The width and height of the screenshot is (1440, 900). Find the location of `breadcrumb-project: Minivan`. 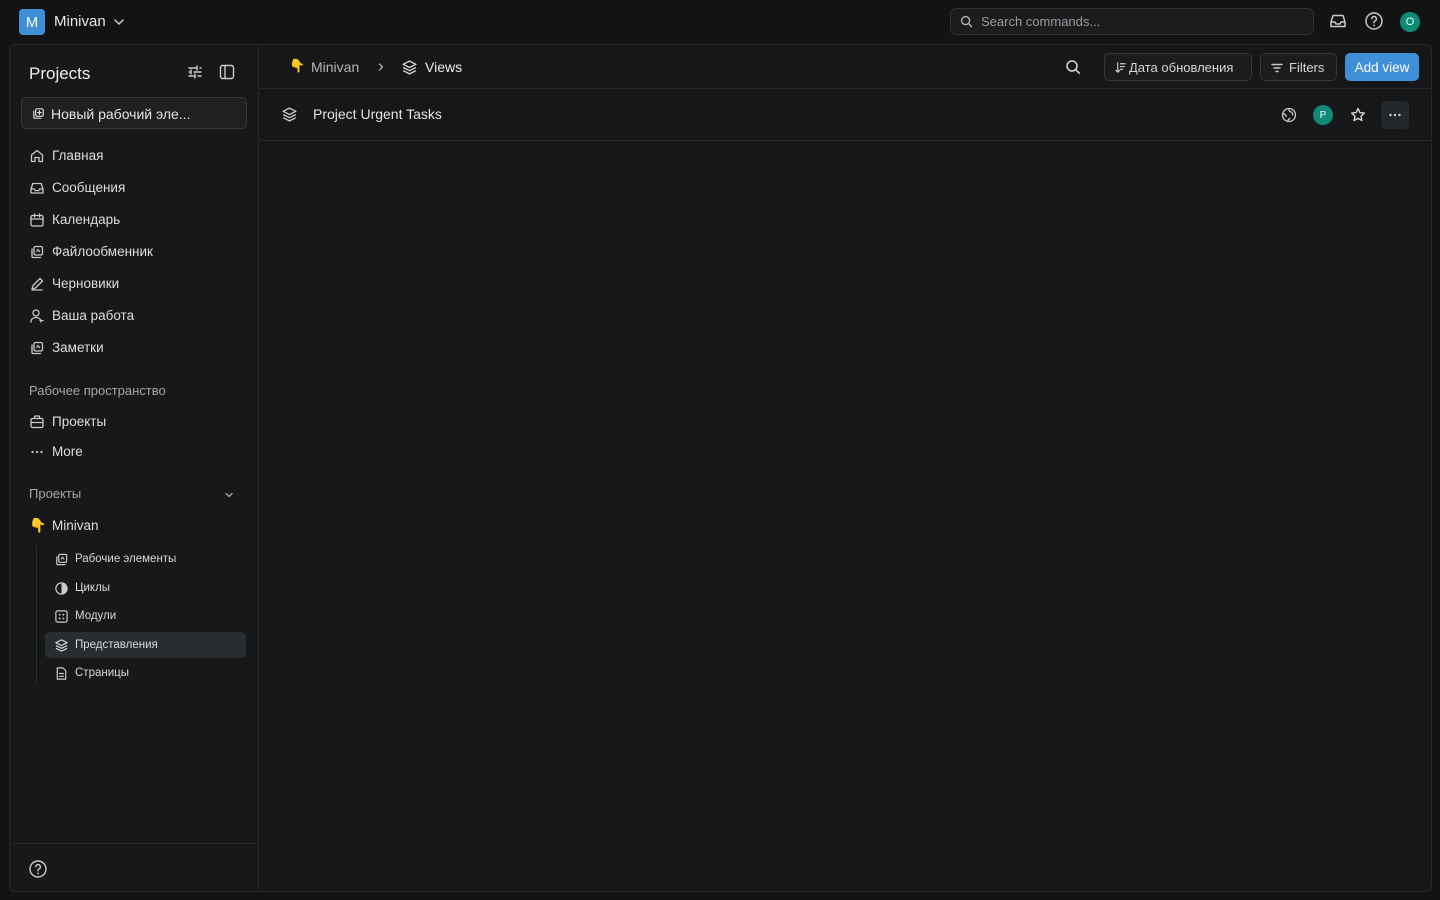

breadcrumb-project: Minivan is located at coordinates (335, 67).